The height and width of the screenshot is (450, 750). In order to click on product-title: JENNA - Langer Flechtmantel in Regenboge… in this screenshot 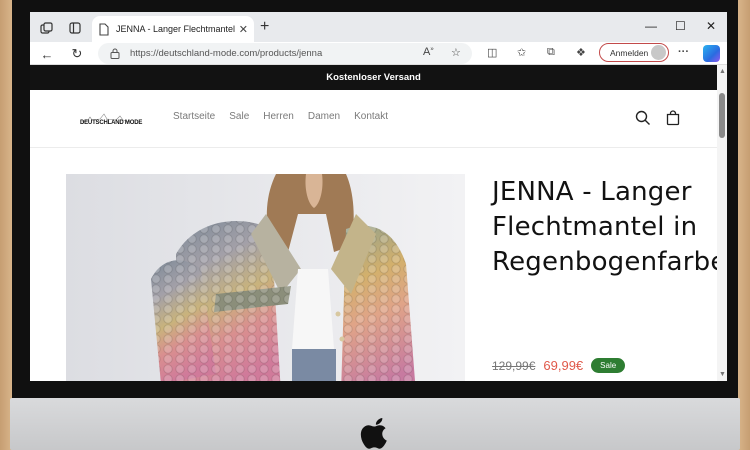, I will do `click(604, 227)`.